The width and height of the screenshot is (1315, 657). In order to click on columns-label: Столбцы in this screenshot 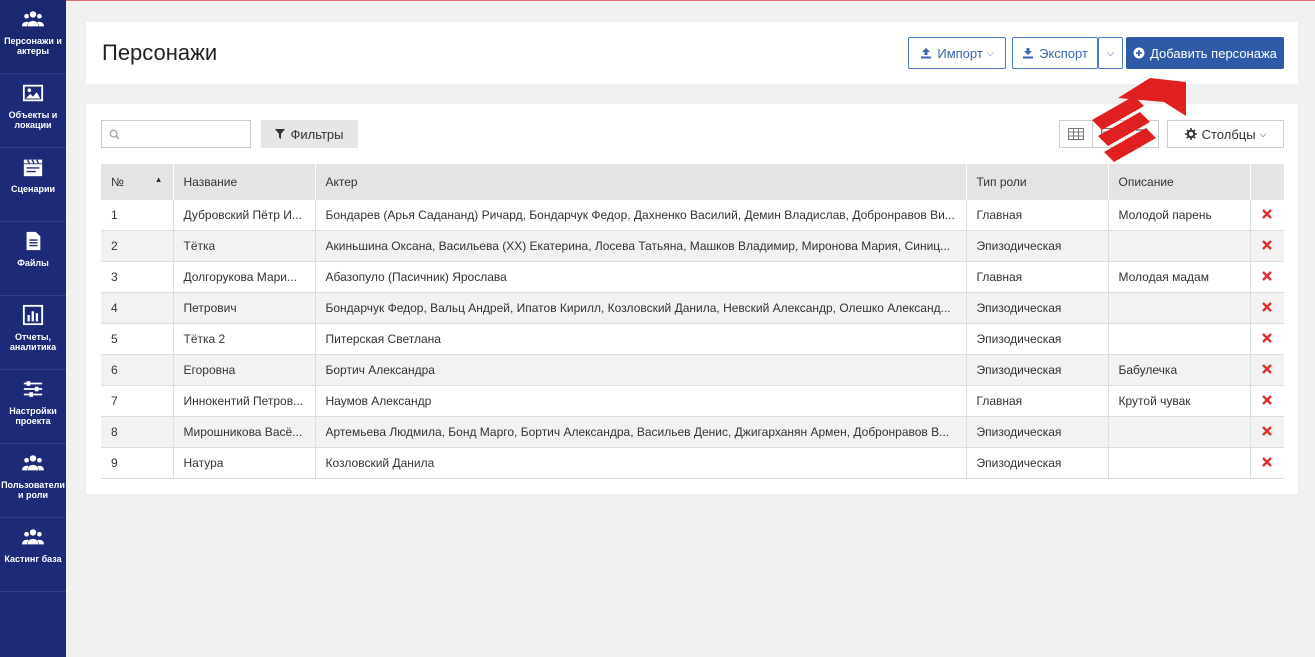, I will do `click(1228, 134)`.